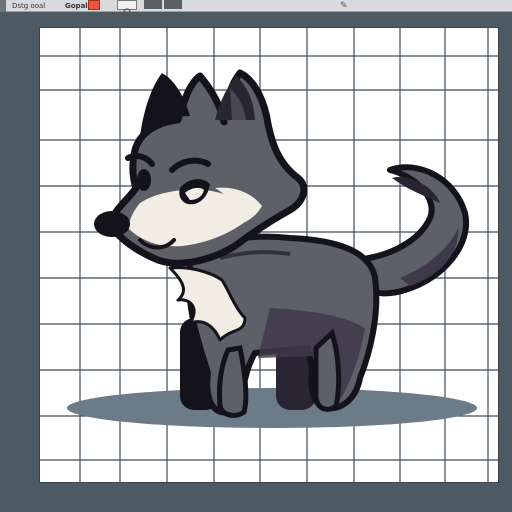 The width and height of the screenshot is (512, 512). What do you see at coordinates (127, 8) in the screenshot?
I see `circle-icon` at bounding box center [127, 8].